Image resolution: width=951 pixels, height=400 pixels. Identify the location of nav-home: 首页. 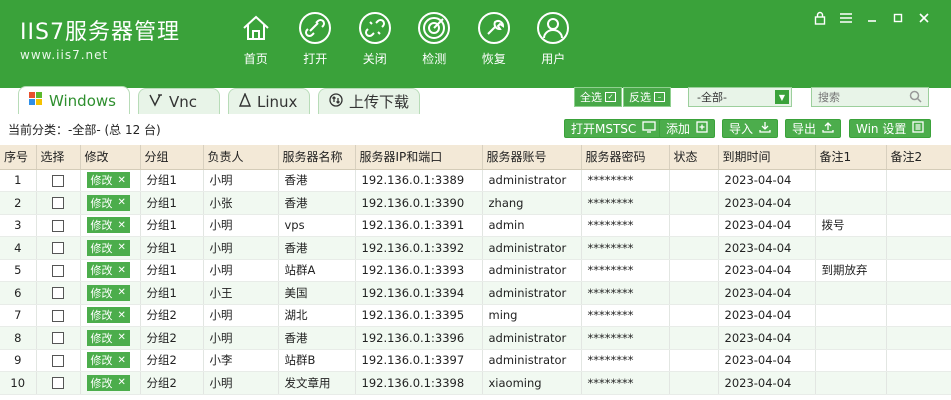
(256, 38).